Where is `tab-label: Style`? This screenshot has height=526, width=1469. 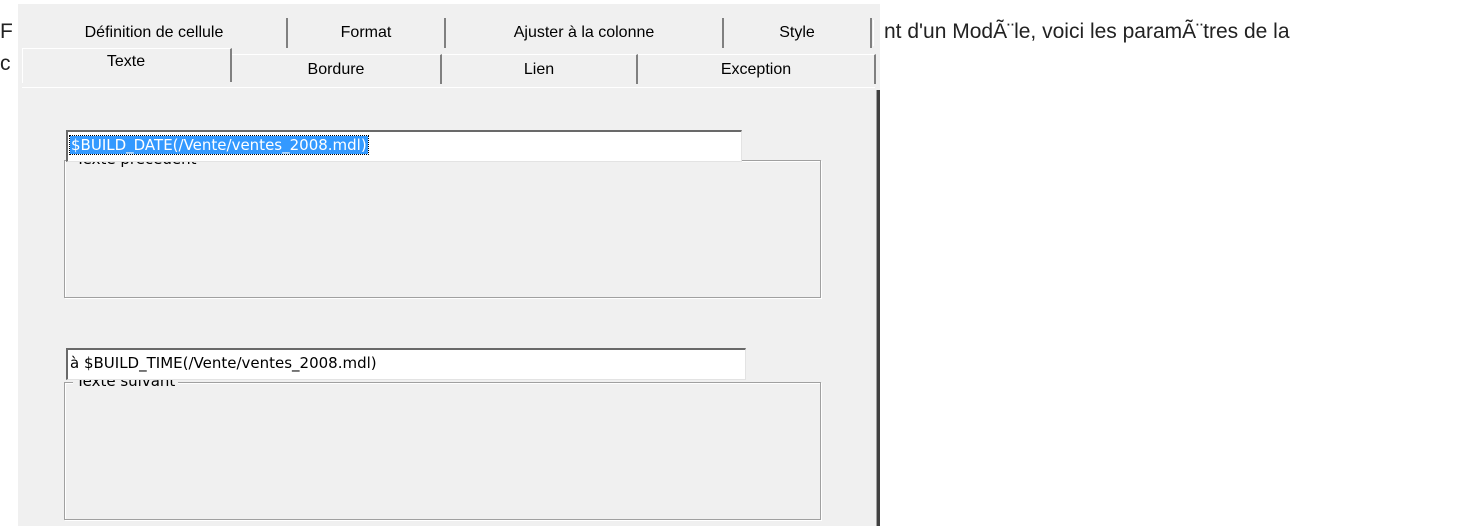 tab-label: Style is located at coordinates (797, 32).